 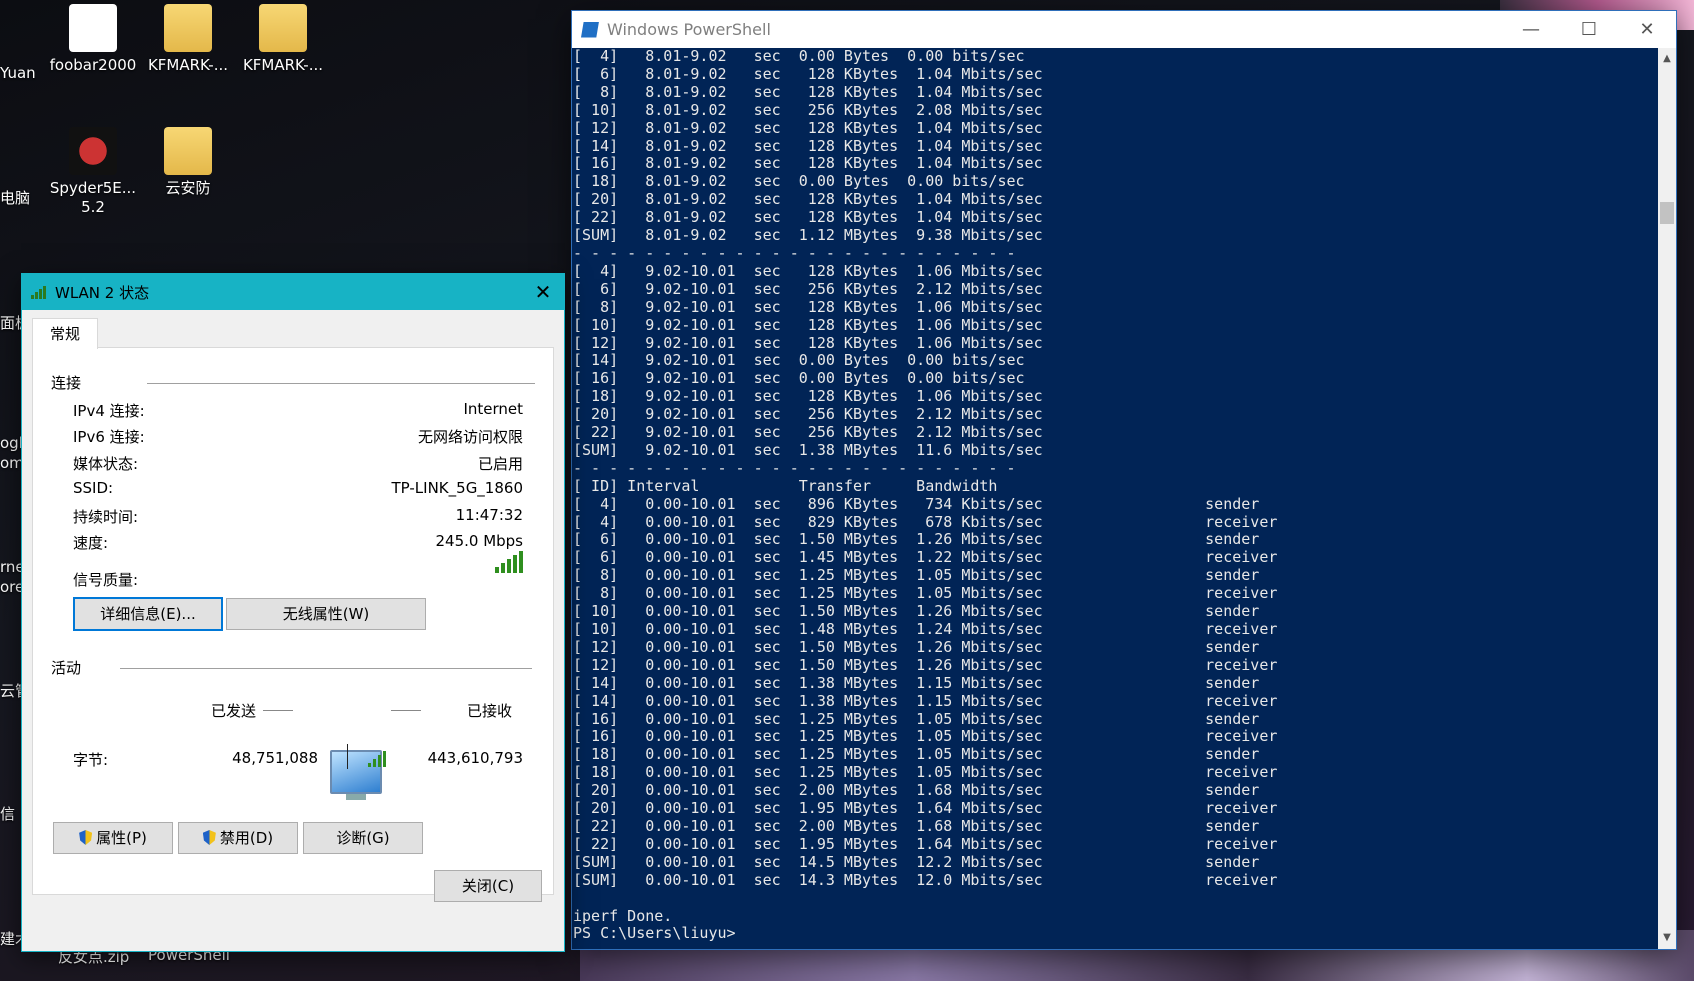 I want to click on powershell-icon, so click(x=590, y=29).